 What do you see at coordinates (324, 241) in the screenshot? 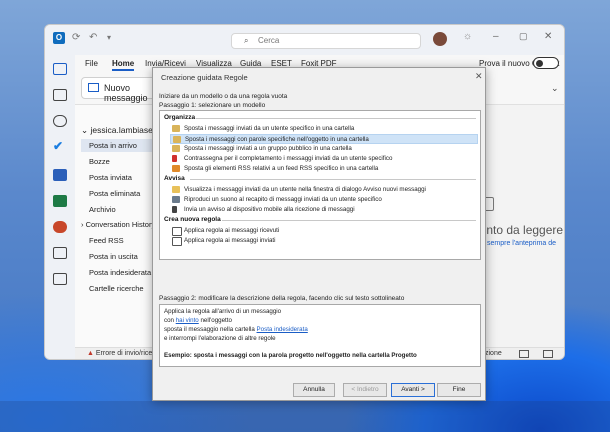
I see `template-item: Applica regola ai messaggi inviati` at bounding box center [324, 241].